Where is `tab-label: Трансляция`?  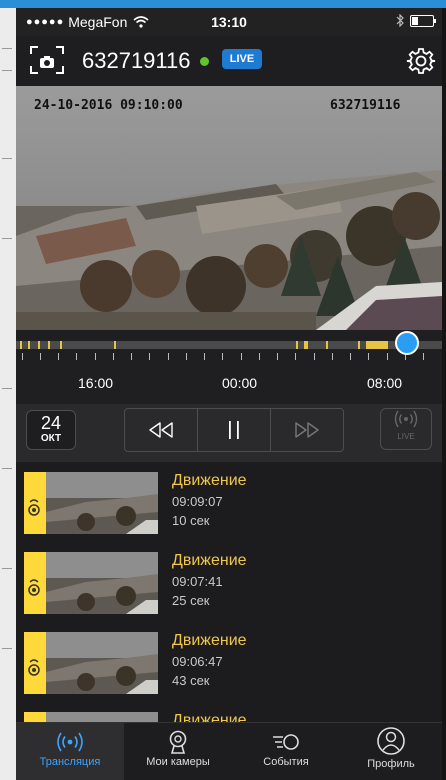 tab-label: Трансляция is located at coordinates (70, 762).